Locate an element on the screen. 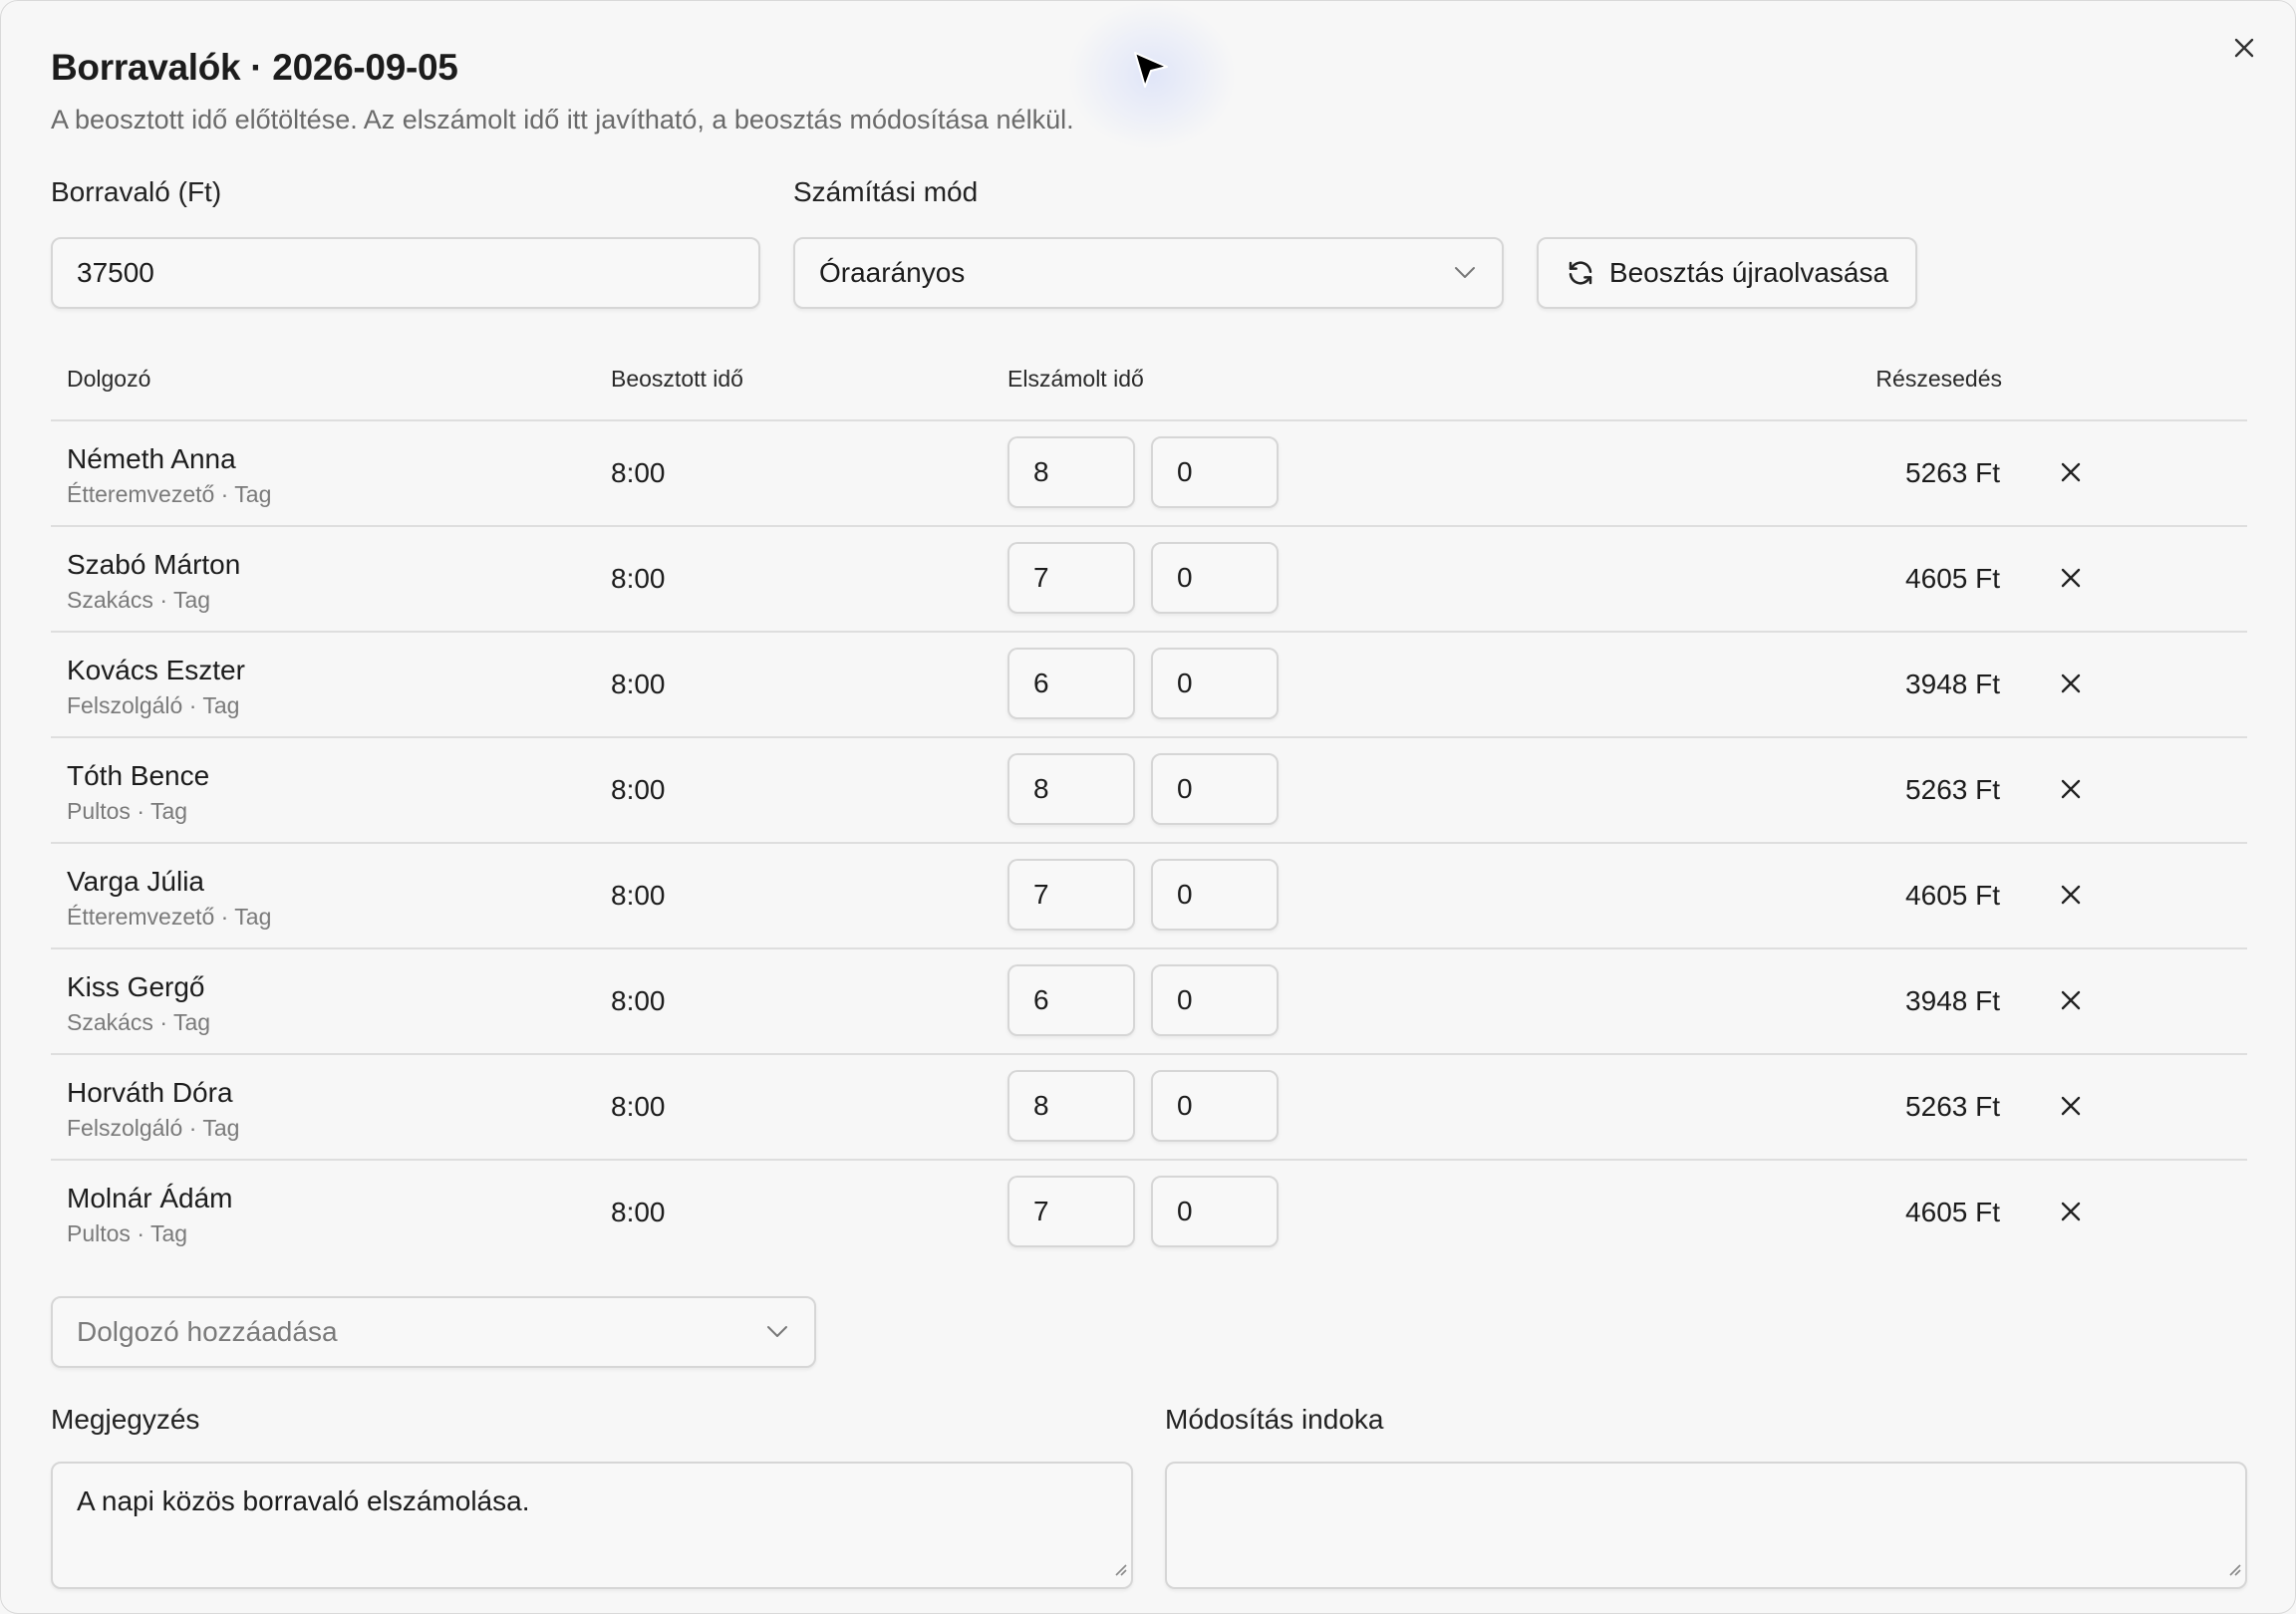 This screenshot has height=1614, width=2296. mouse-cursor-icon is located at coordinates (1151, 73).